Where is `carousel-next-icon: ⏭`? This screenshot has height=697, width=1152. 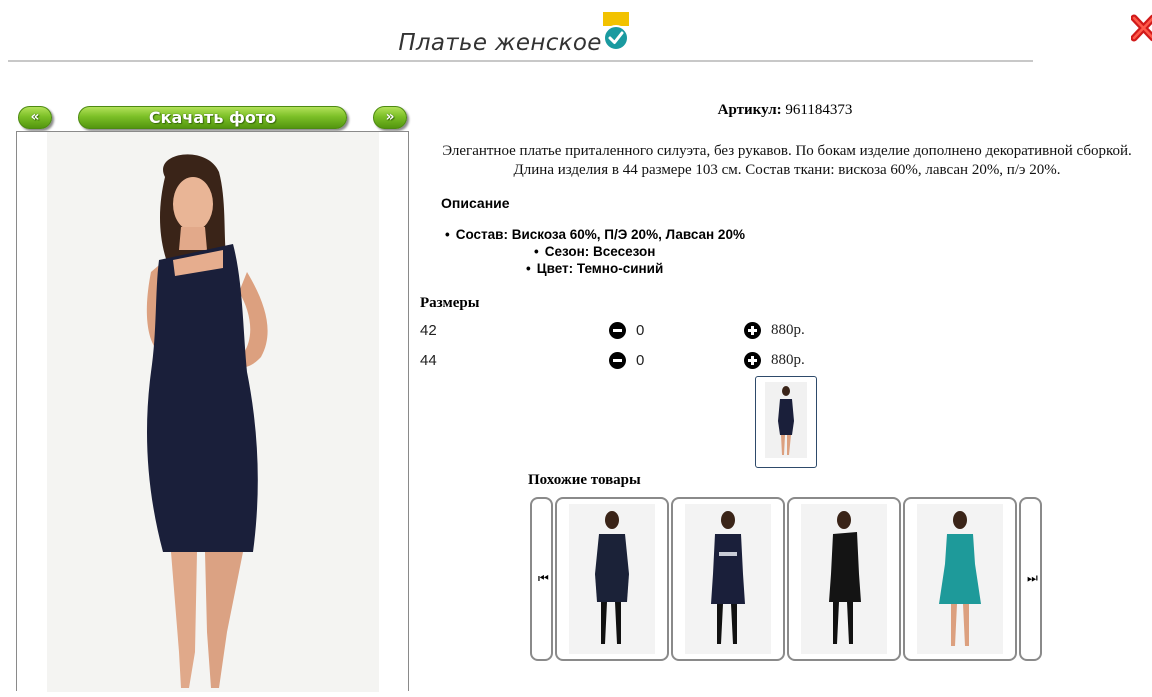 carousel-next-icon: ⏭ is located at coordinates (1032, 578).